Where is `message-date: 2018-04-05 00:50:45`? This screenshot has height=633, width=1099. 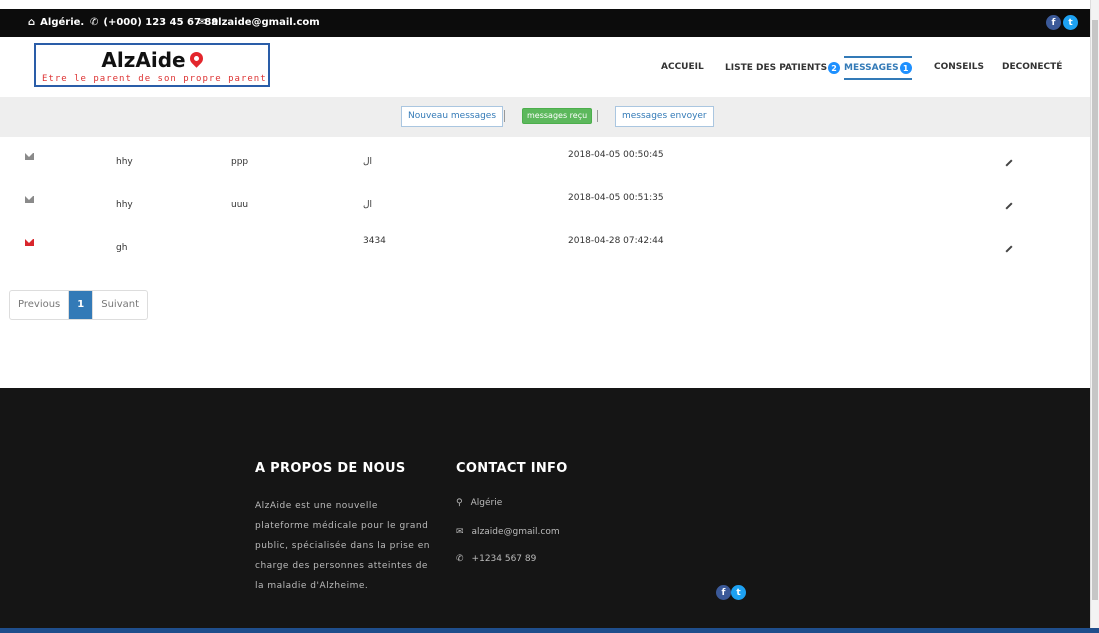
message-date: 2018-04-05 00:50:45 is located at coordinates (616, 155).